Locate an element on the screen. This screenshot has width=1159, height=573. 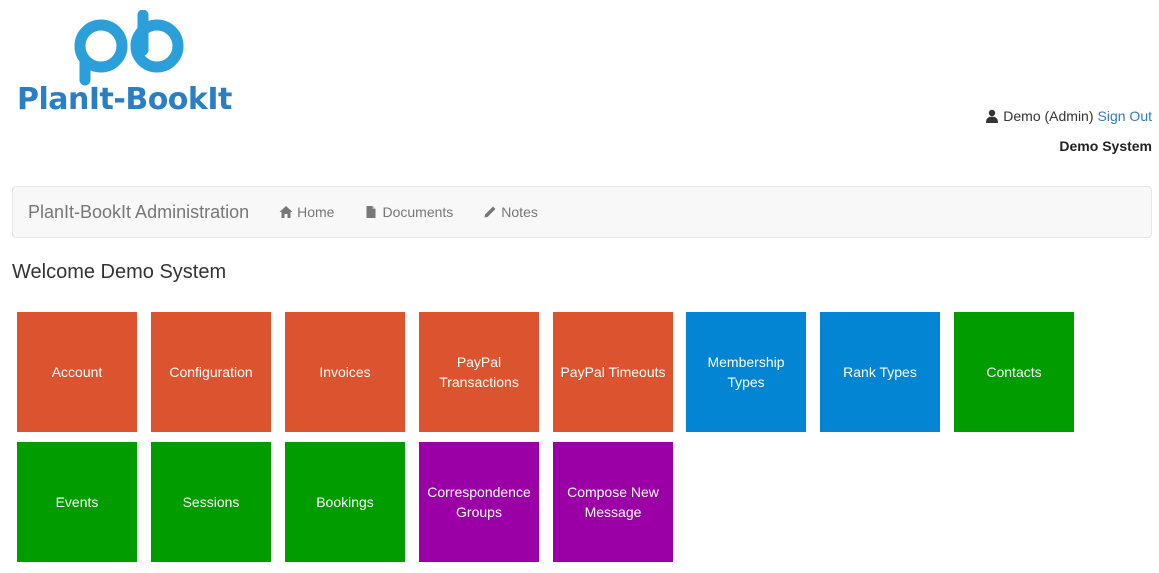
home-icon is located at coordinates (286, 212).